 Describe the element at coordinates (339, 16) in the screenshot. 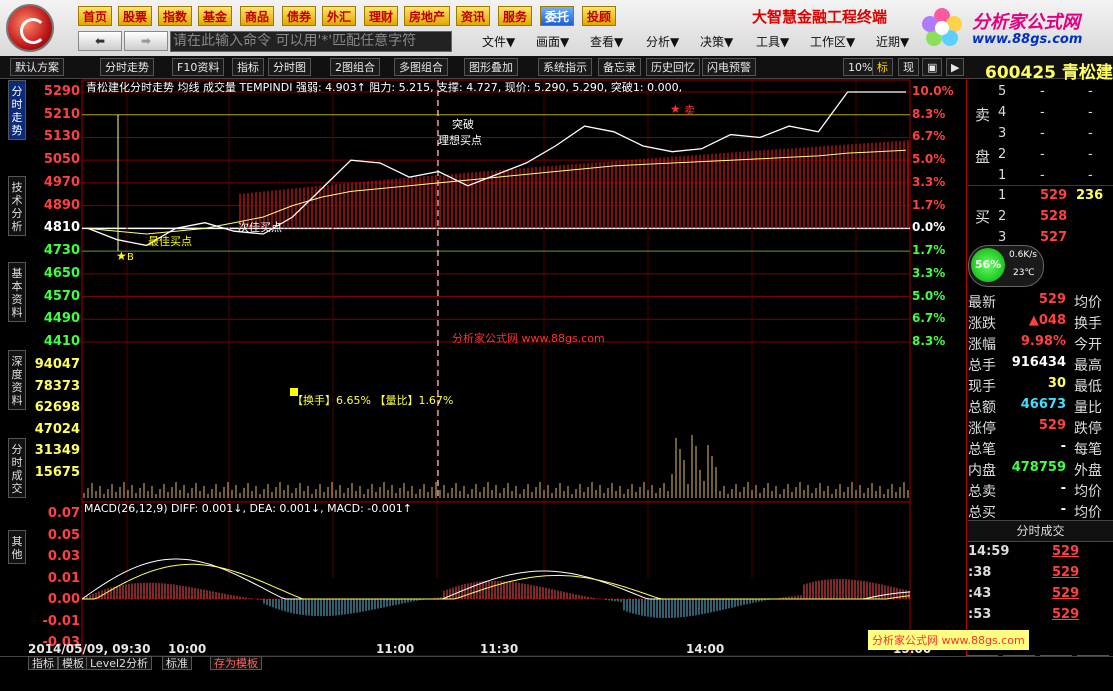

I see `nav-button-6: 外汇` at that location.